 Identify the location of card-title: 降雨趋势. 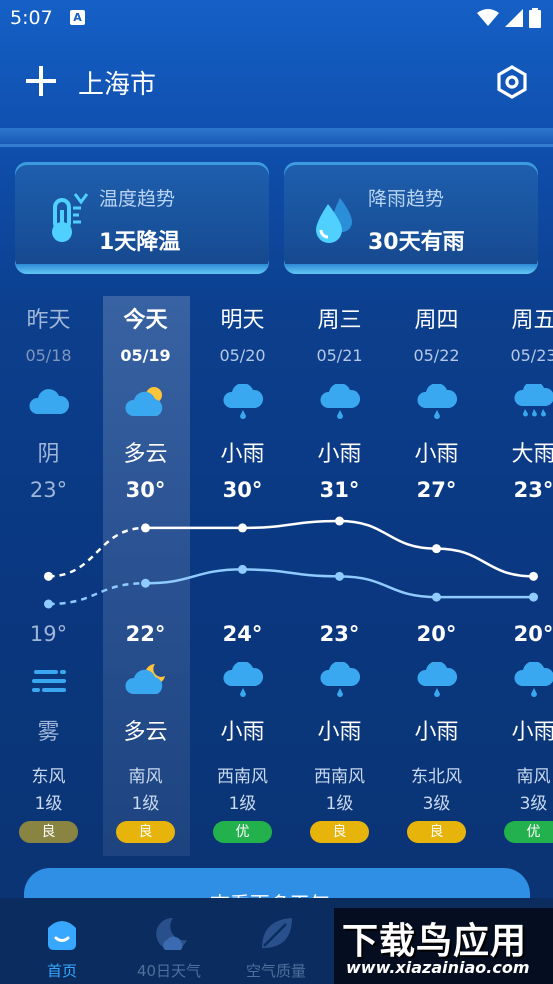
(406, 199).